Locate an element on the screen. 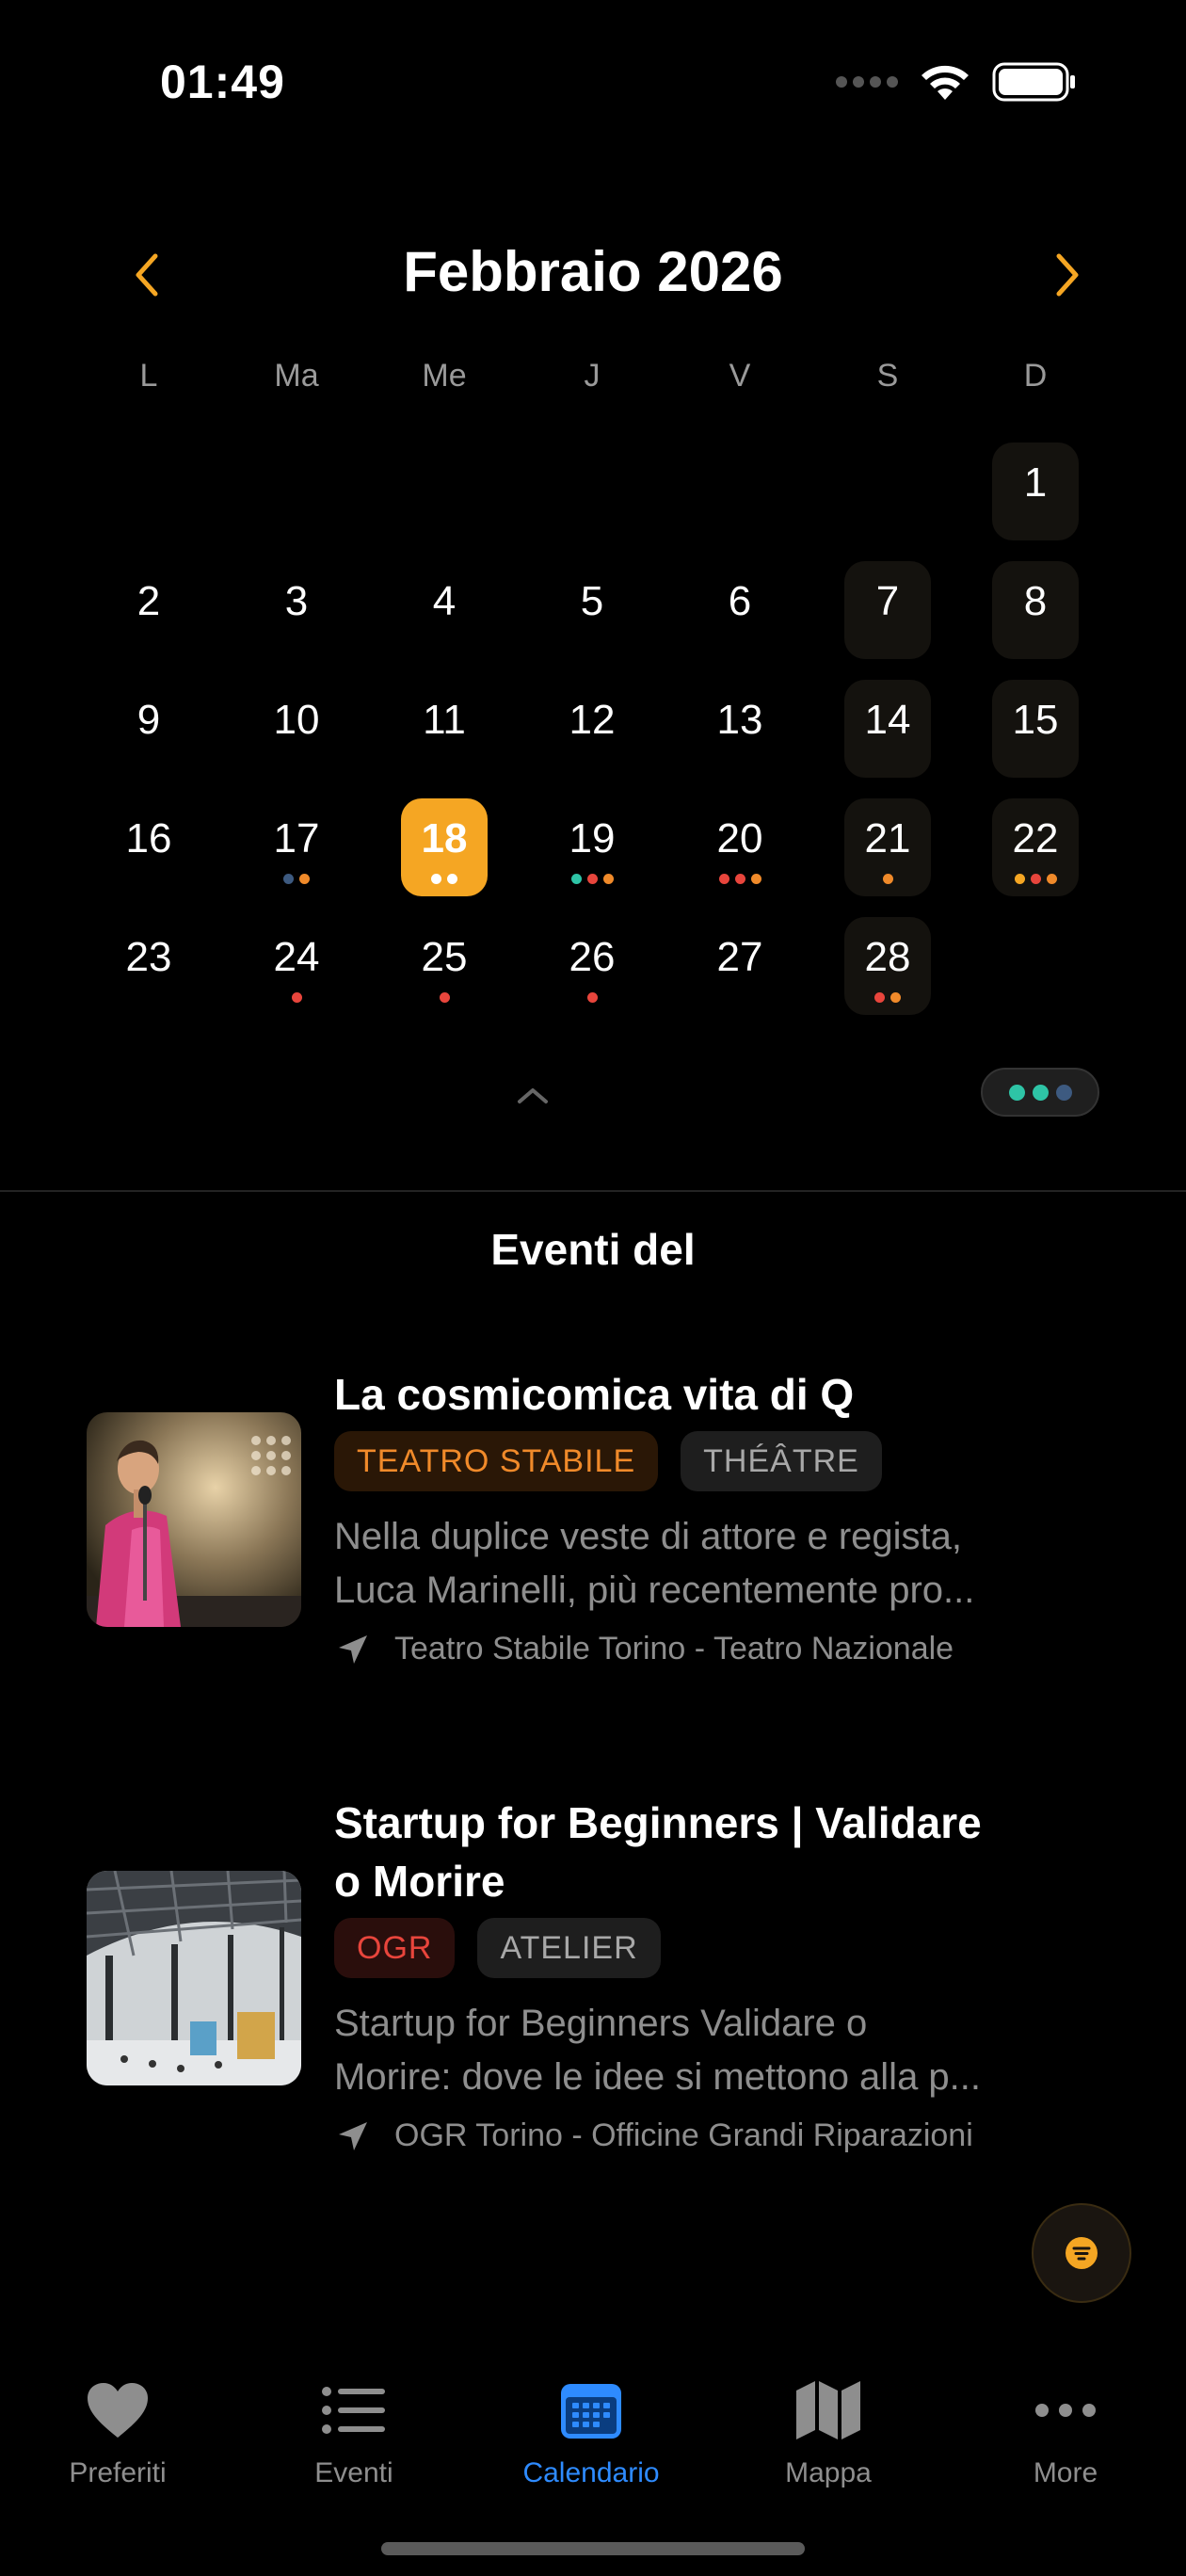  filter-button is located at coordinates (1081, 2253).